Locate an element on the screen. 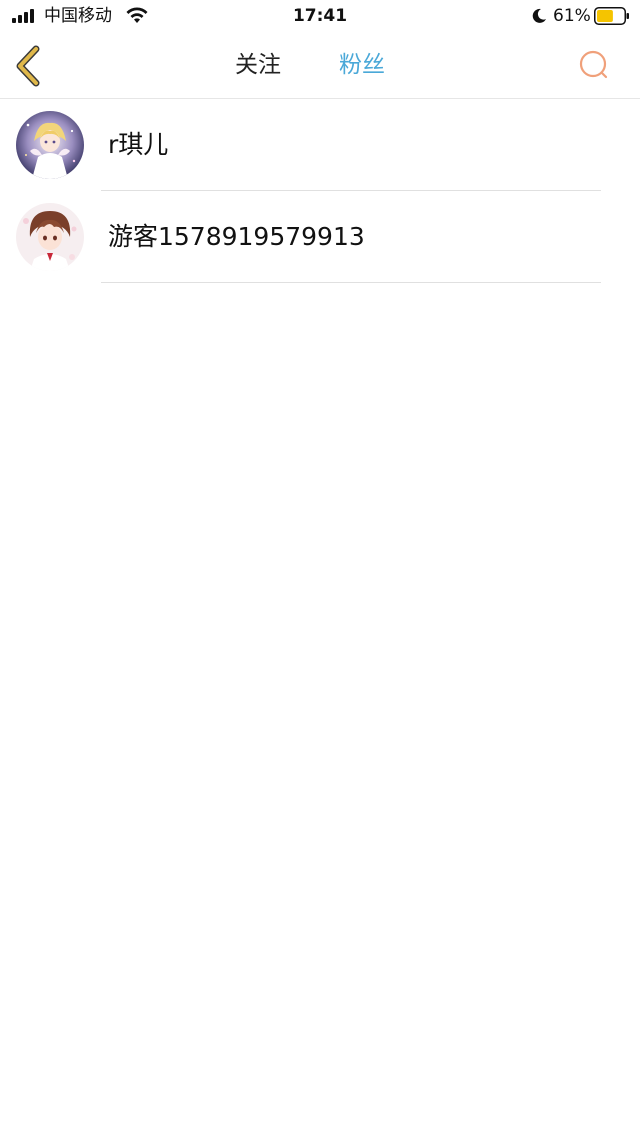 The height and width of the screenshot is (1138, 640). nav-bar: 关注 粉丝 is located at coordinates (320, 66).